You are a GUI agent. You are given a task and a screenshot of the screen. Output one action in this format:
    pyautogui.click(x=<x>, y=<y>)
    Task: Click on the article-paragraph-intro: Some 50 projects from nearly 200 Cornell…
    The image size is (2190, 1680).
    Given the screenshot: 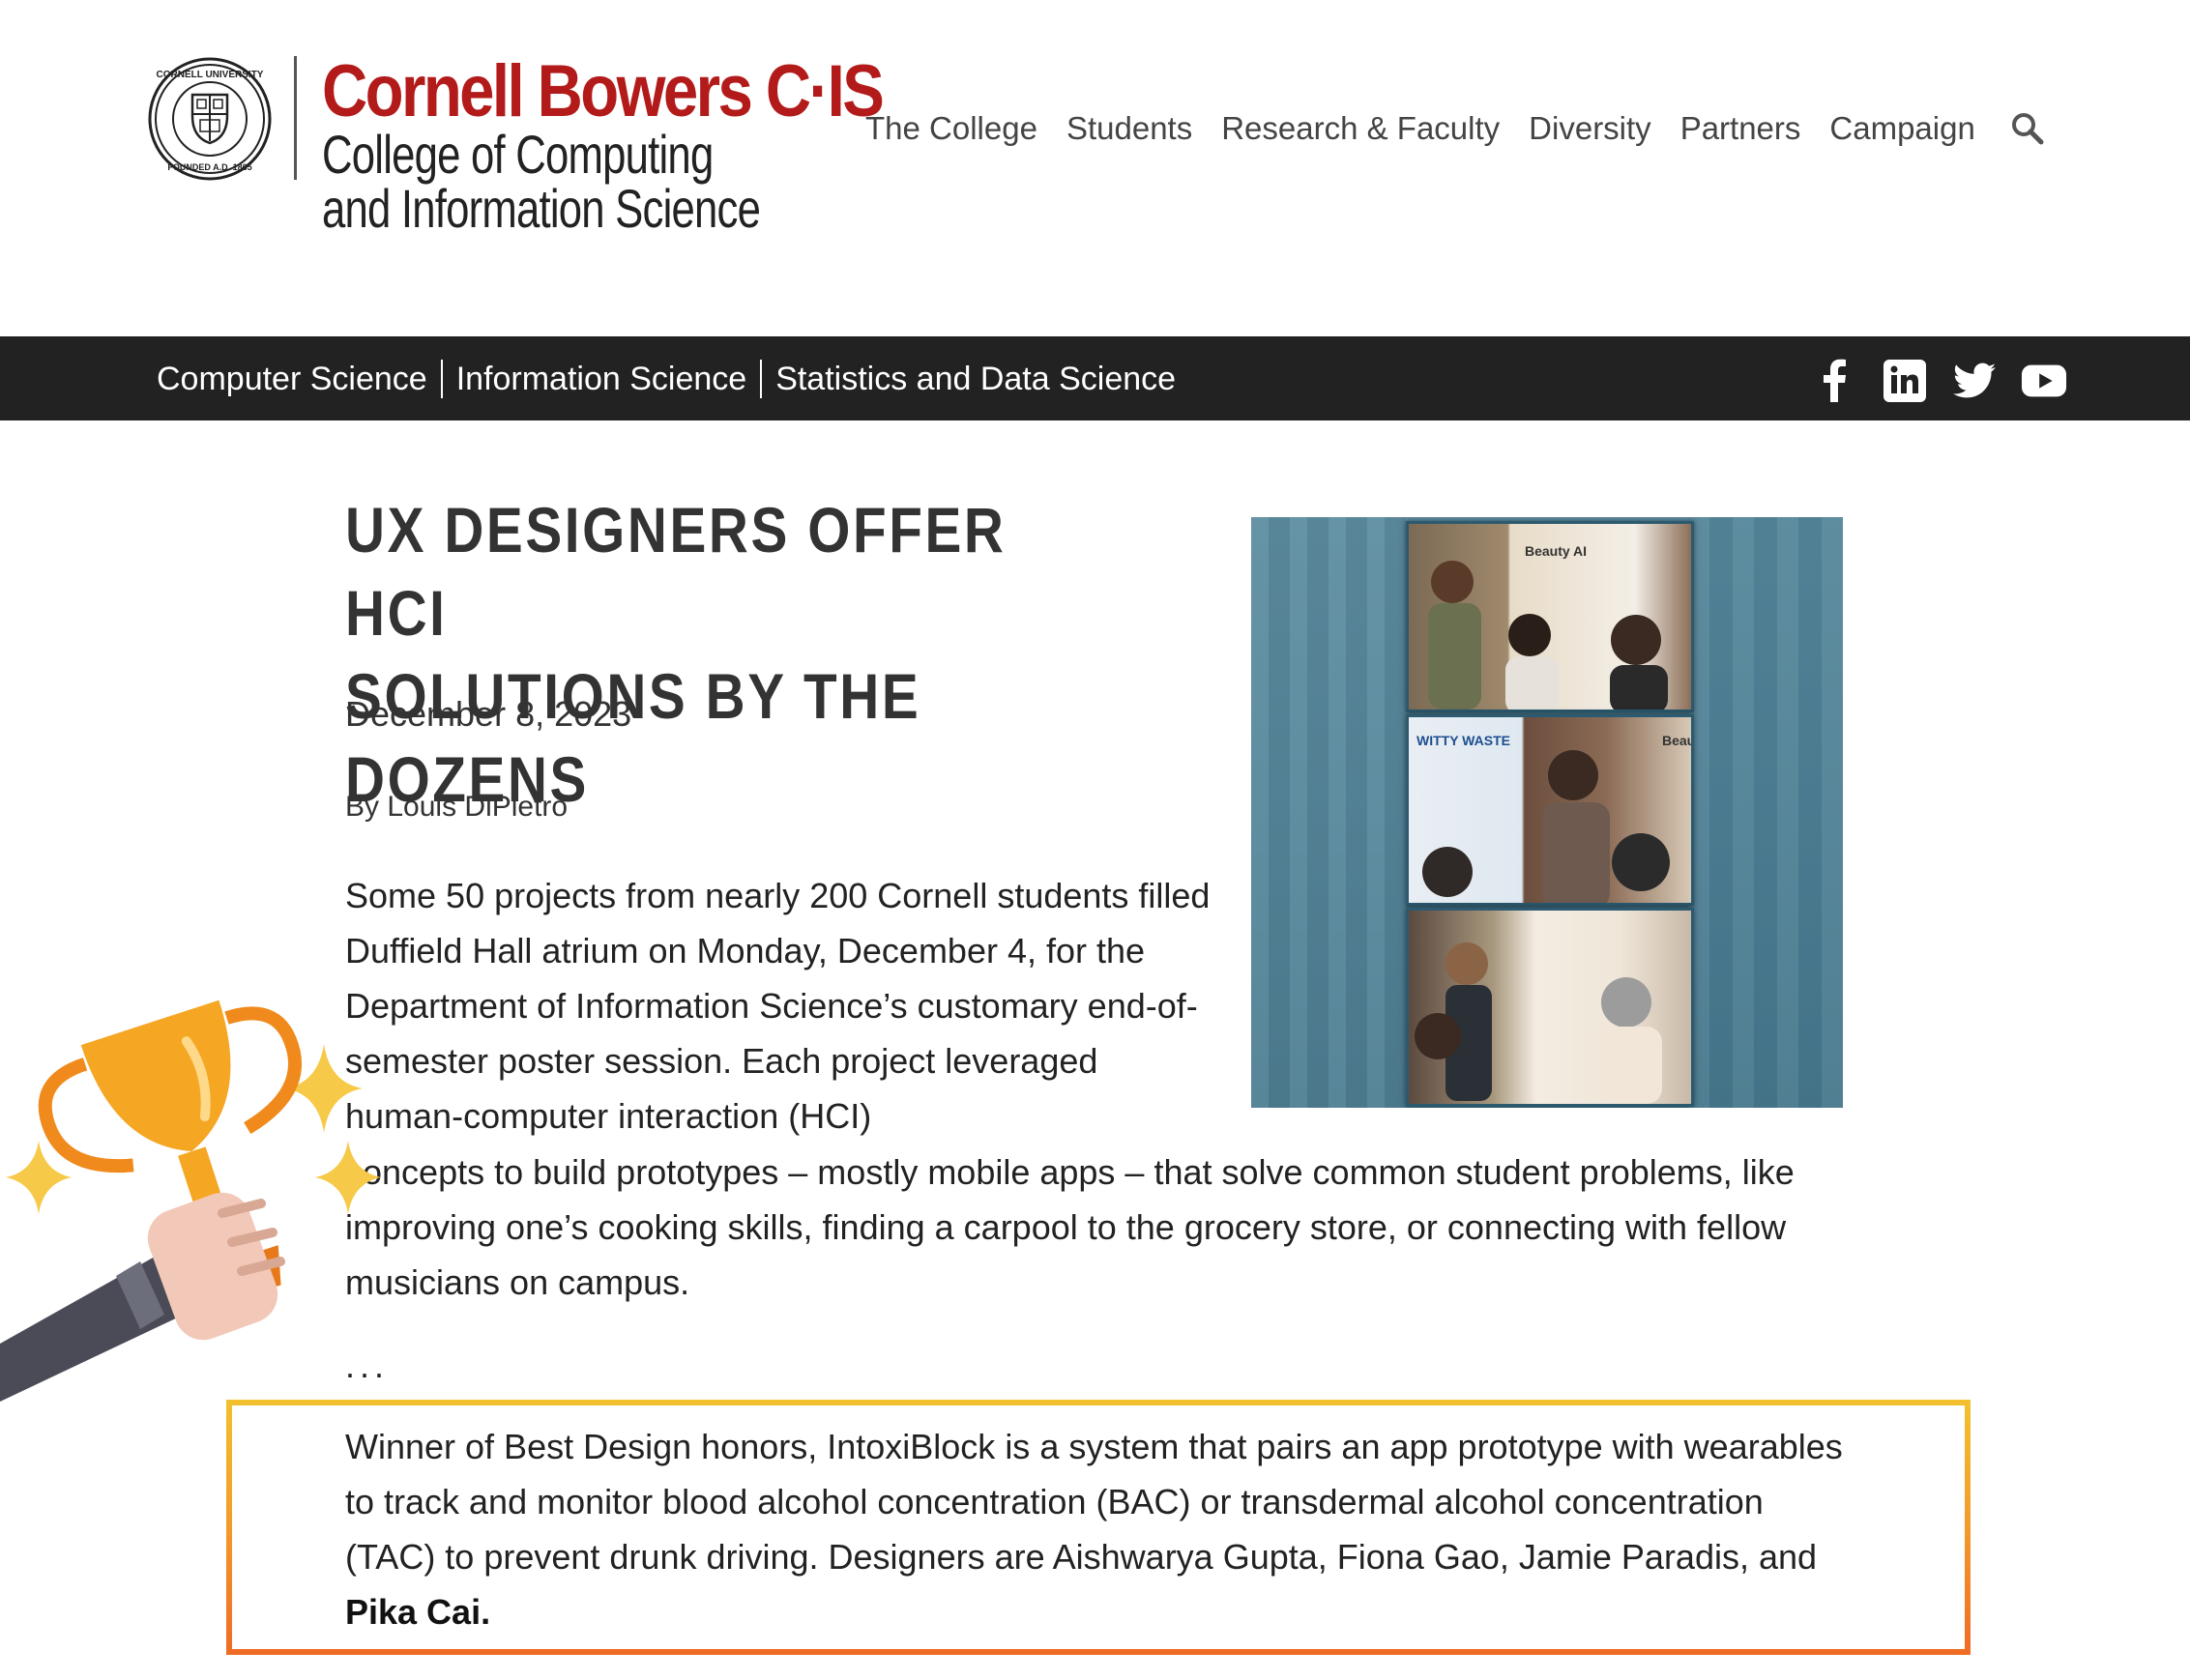 What is the action you would take?
    pyautogui.click(x=778, y=1006)
    